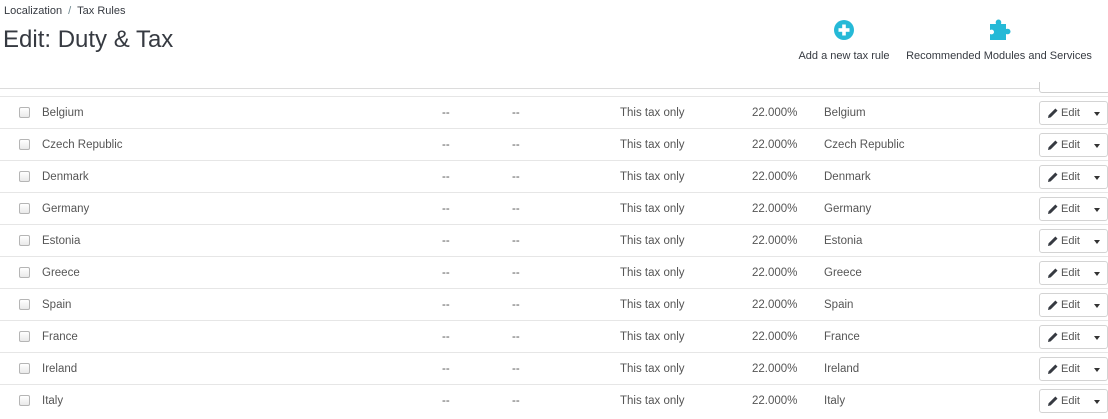 Image resolution: width=1108 pixels, height=419 pixels. I want to click on breadcrumb-localization: Localization, so click(33, 11).